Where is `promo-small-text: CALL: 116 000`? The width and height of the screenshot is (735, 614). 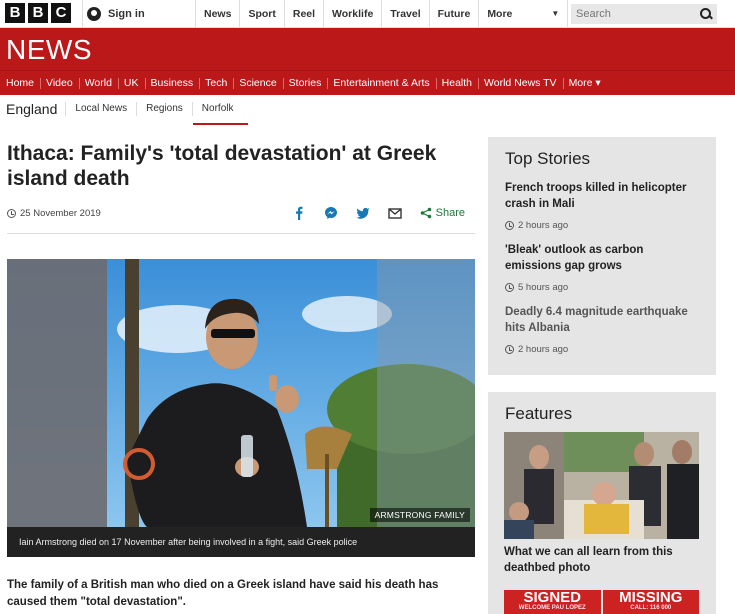
promo-small-text: CALL: 116 000 is located at coordinates (651, 608).